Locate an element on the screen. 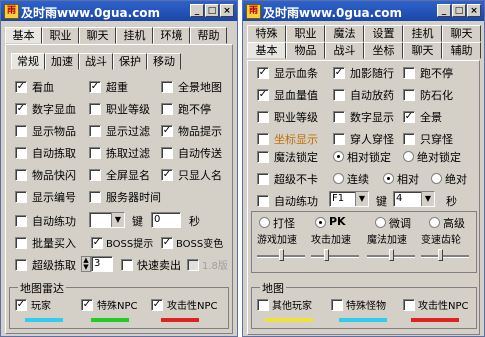 The image size is (485, 337). boss-alert-checkbox: ✓ is located at coordinates (97, 243).